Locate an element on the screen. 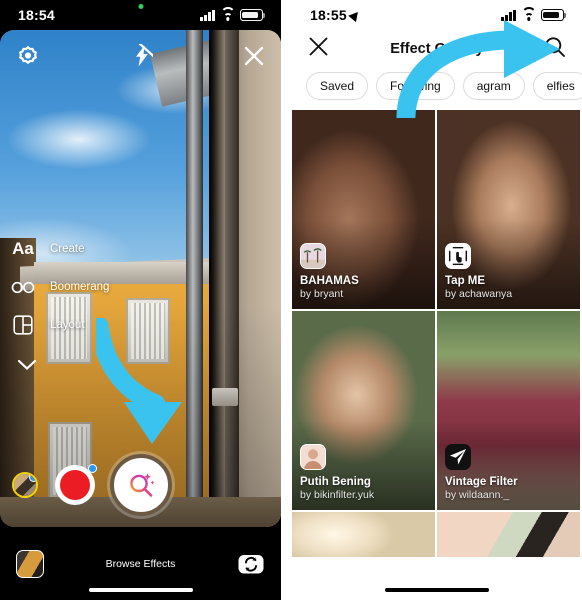 The image size is (582, 600). camera-bottom-bar: Browse Effects is located at coordinates (140, 563).